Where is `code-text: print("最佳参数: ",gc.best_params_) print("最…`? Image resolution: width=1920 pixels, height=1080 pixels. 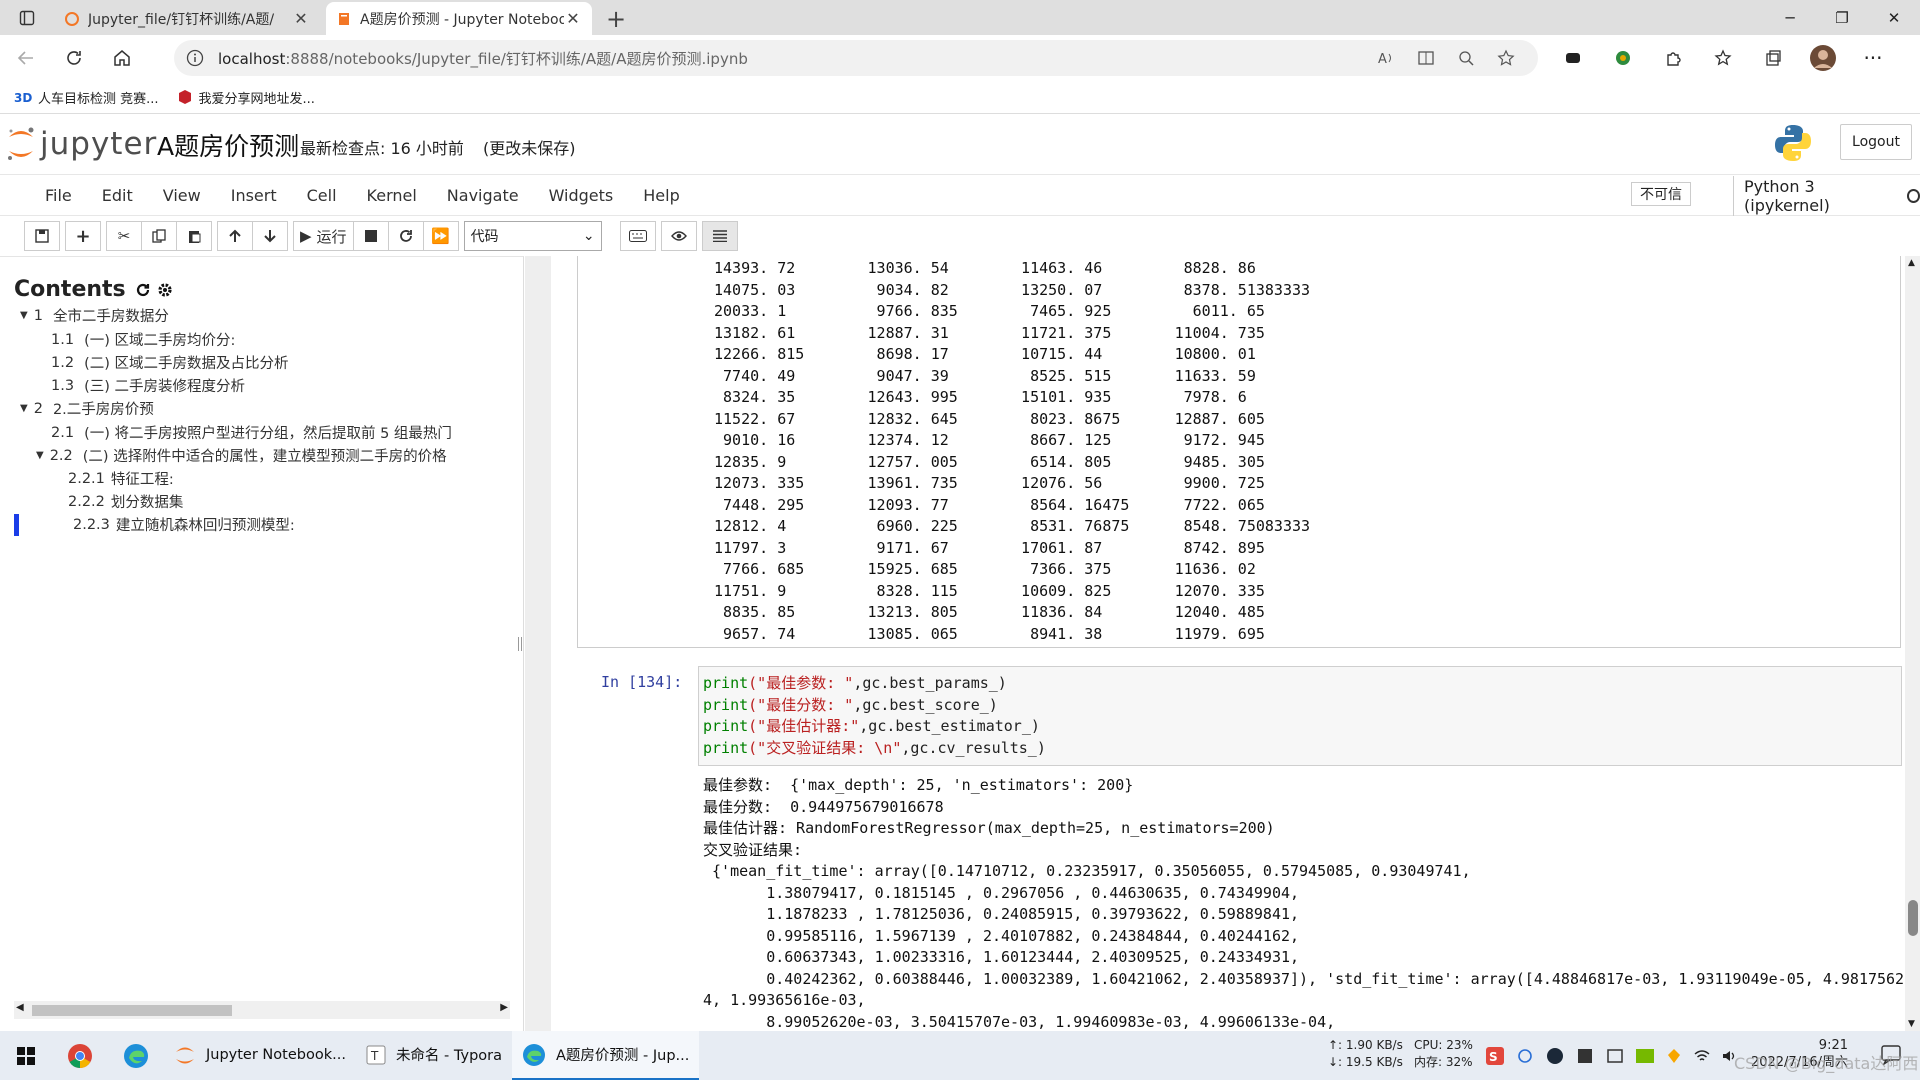 code-text: print("最佳参数: ",gc.best_params_) print("最… is located at coordinates (874, 716).